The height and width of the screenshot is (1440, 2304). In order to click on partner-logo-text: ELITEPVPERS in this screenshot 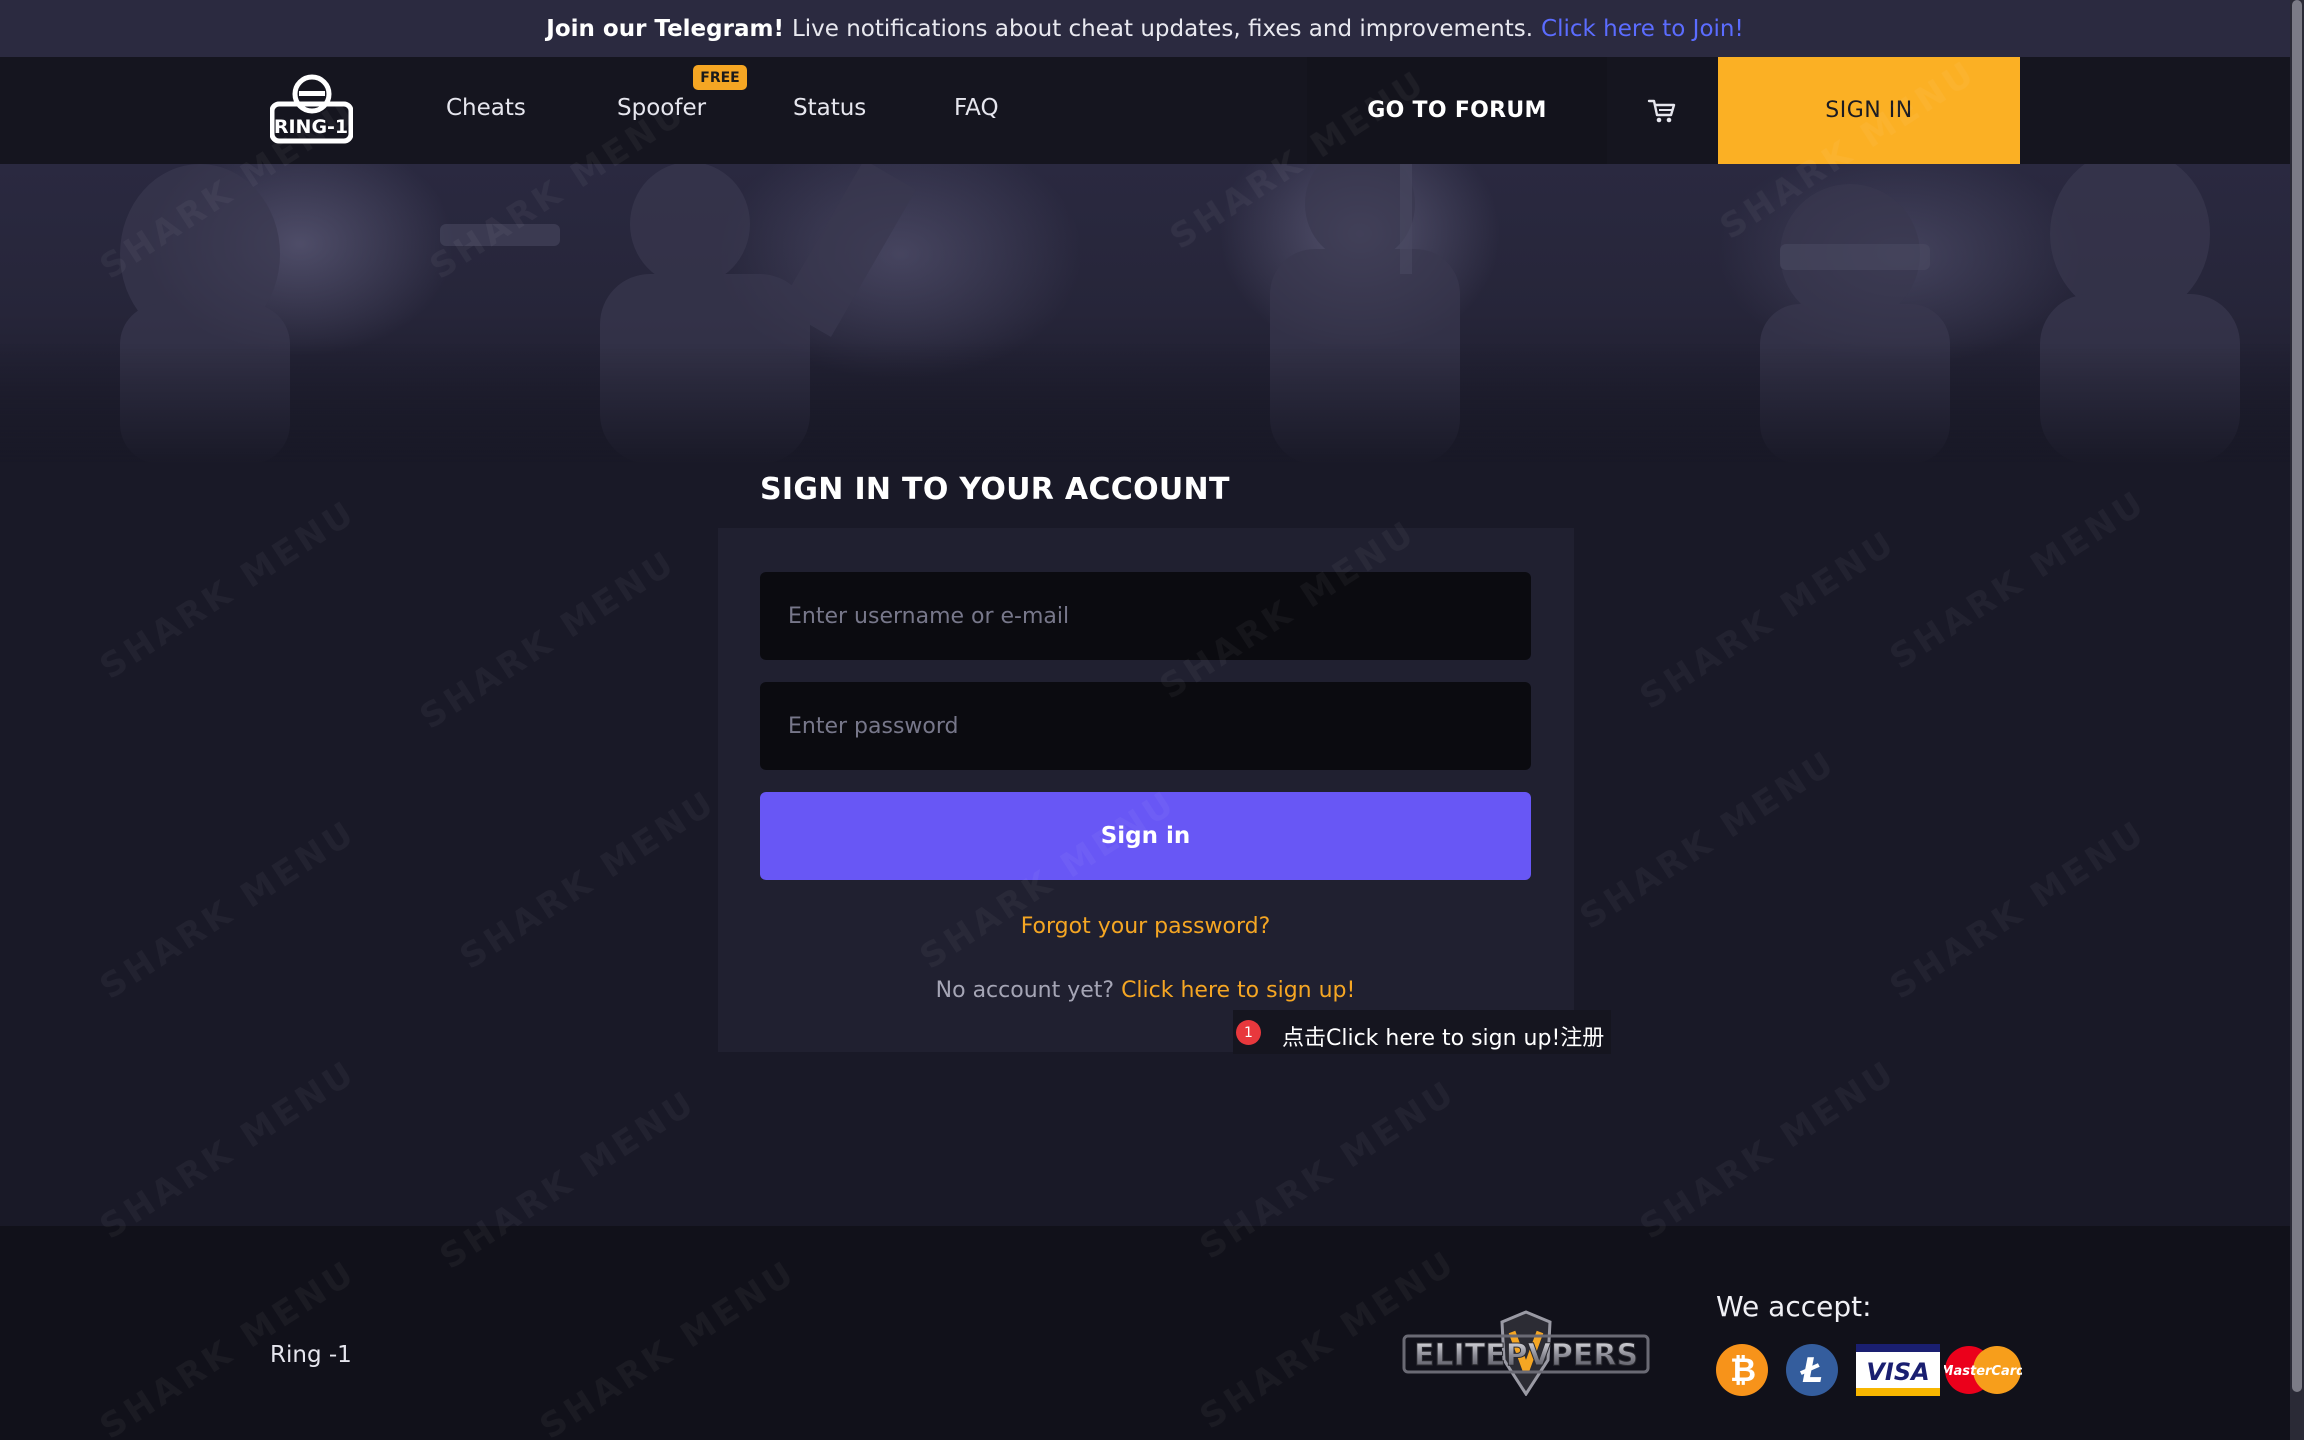, I will do `click(1526, 1355)`.